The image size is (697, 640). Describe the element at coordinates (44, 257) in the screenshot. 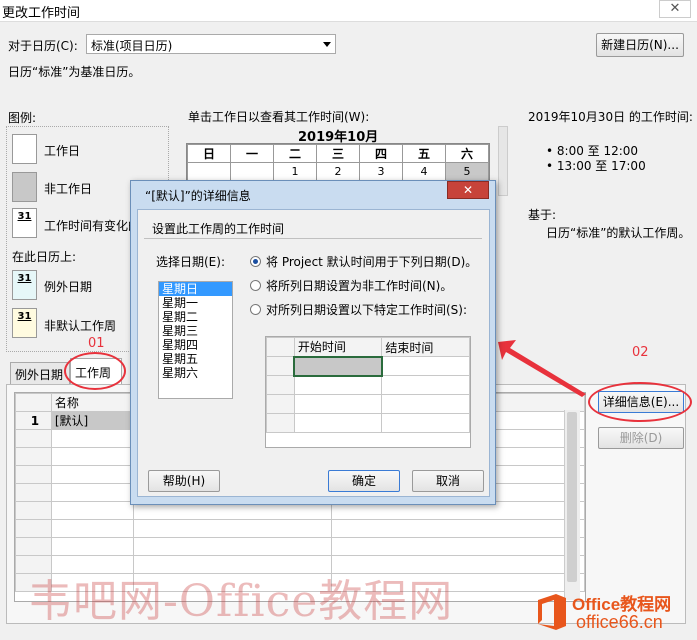

I see `legend-on-this-calendar: 在此日历上:` at that location.